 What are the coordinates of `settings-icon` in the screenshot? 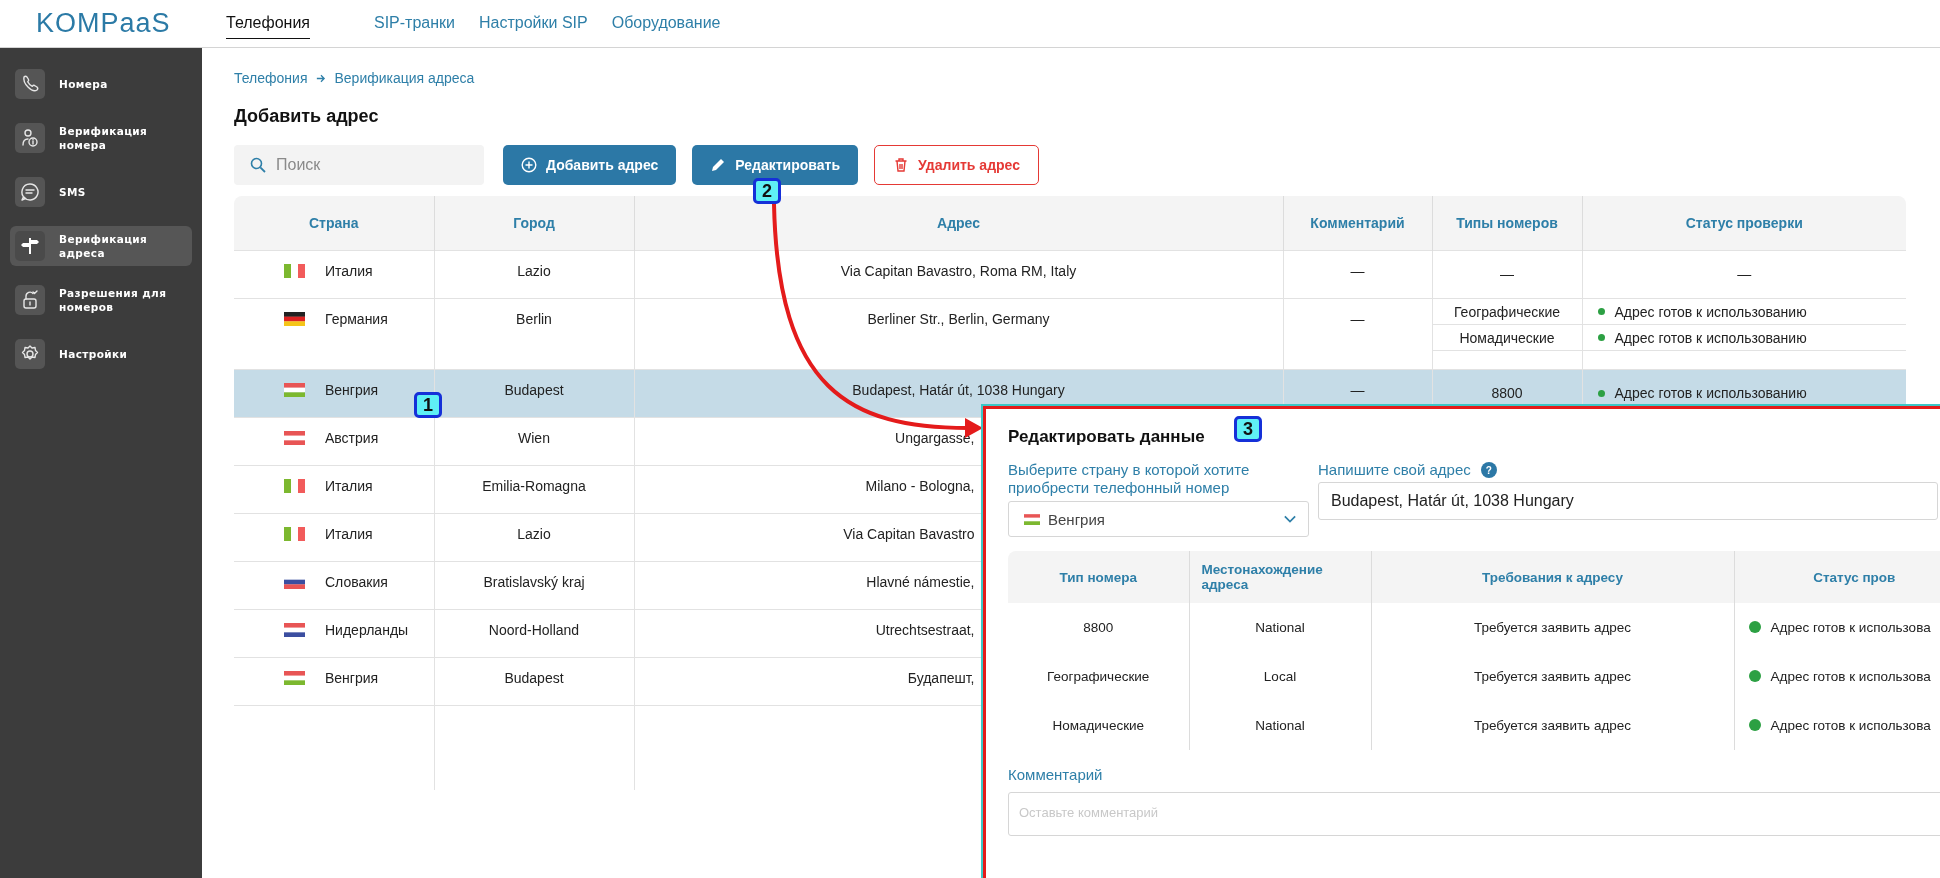 It's located at (30, 354).